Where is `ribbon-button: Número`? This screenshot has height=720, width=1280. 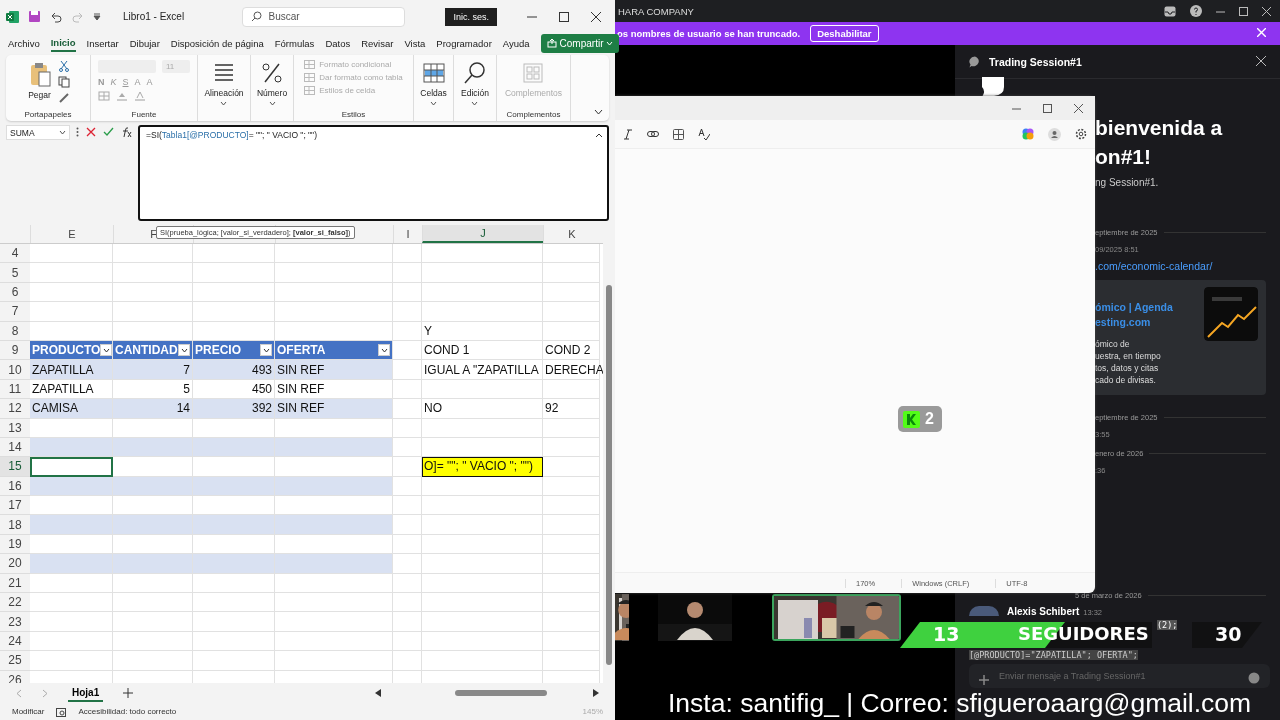
ribbon-button: Número is located at coordinates (272, 83).